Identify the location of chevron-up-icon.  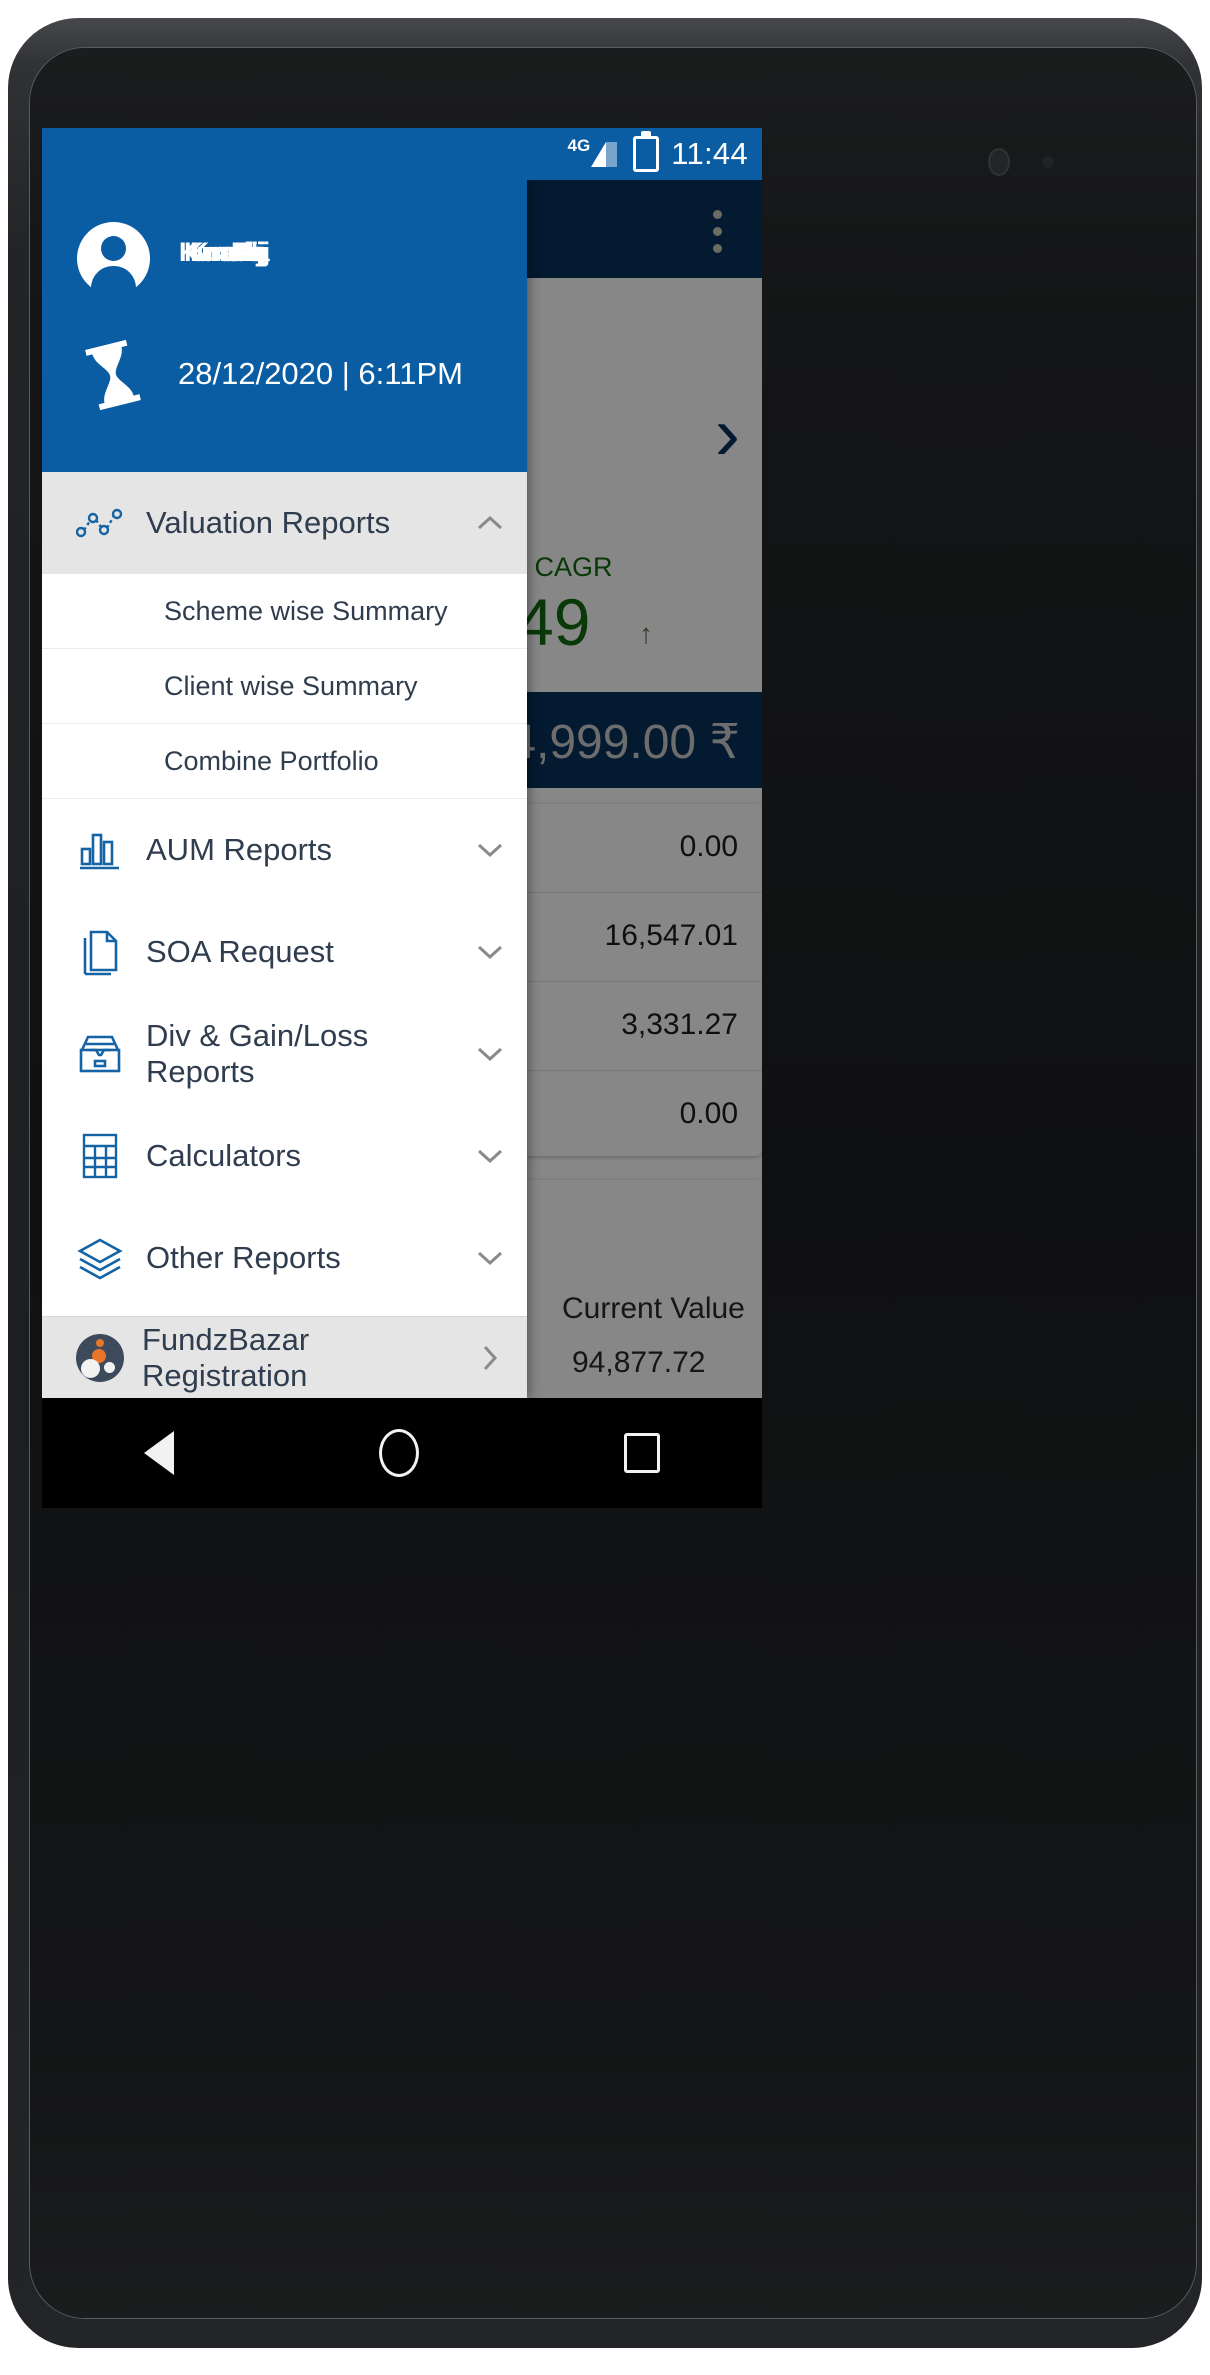
(490, 523).